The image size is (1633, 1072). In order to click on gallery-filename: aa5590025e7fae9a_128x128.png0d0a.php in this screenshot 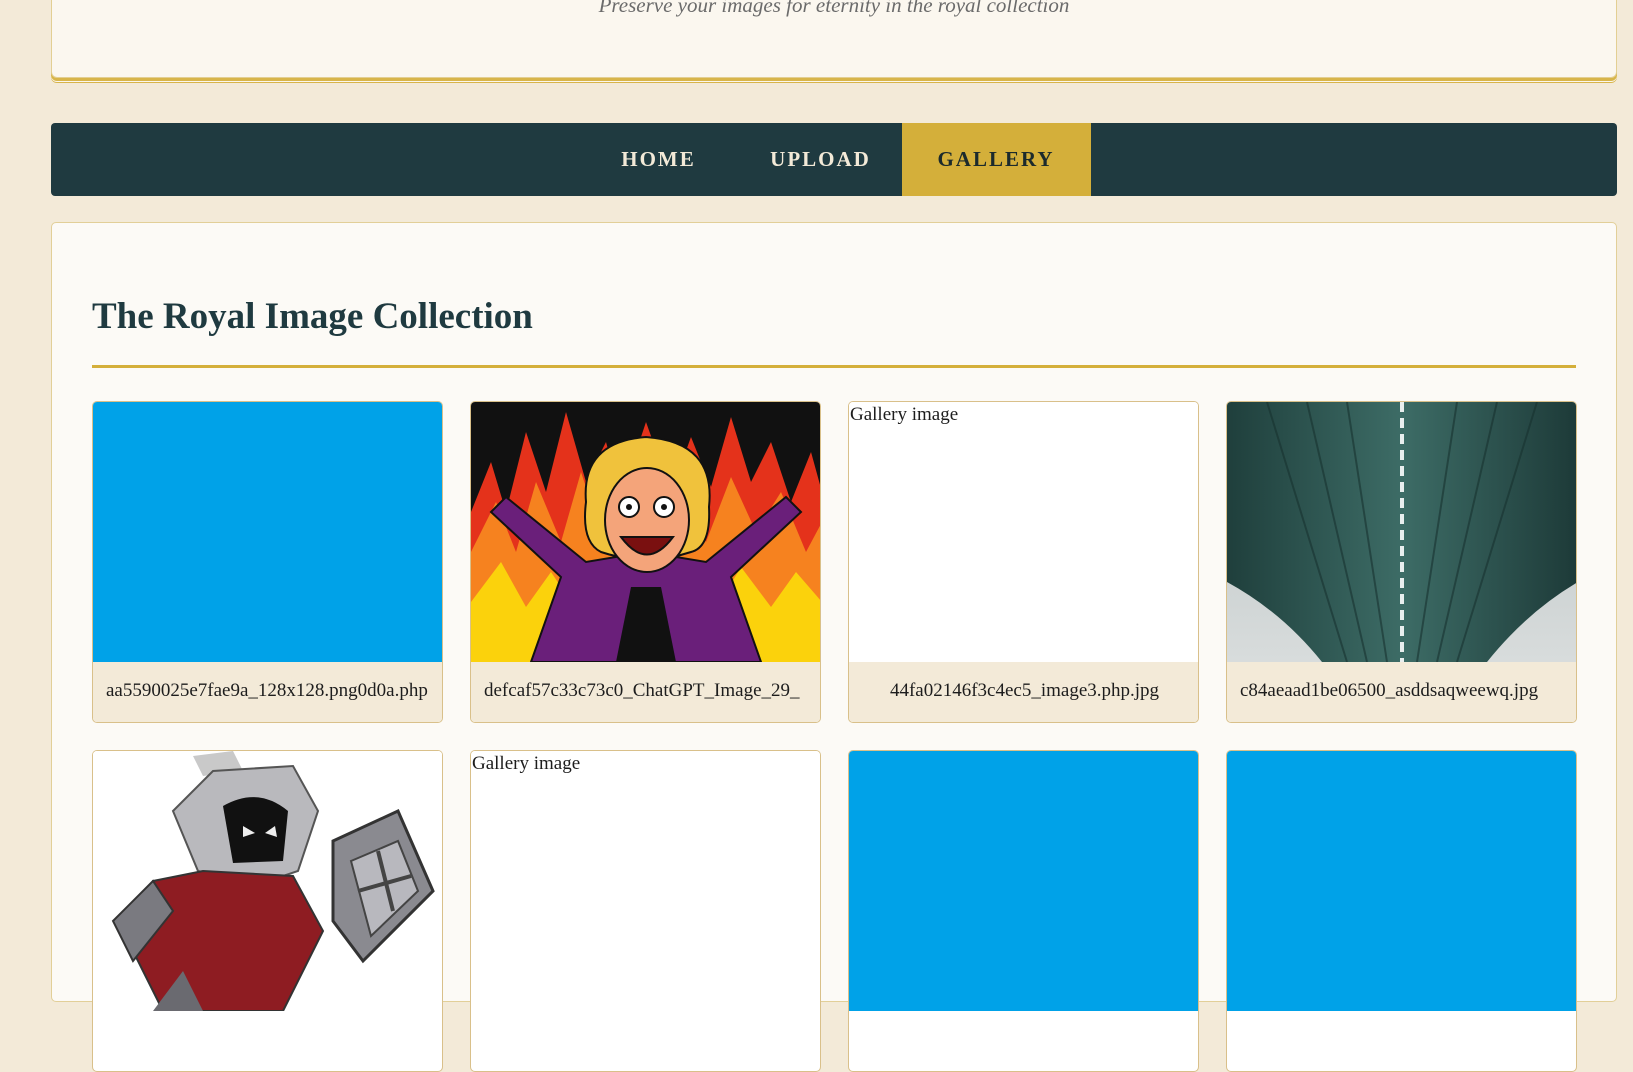, I will do `click(267, 692)`.